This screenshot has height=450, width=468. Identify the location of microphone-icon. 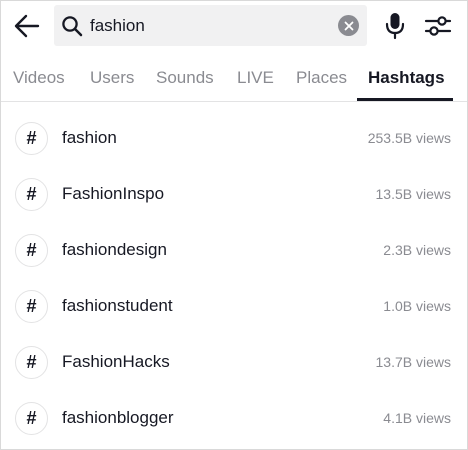
(395, 26).